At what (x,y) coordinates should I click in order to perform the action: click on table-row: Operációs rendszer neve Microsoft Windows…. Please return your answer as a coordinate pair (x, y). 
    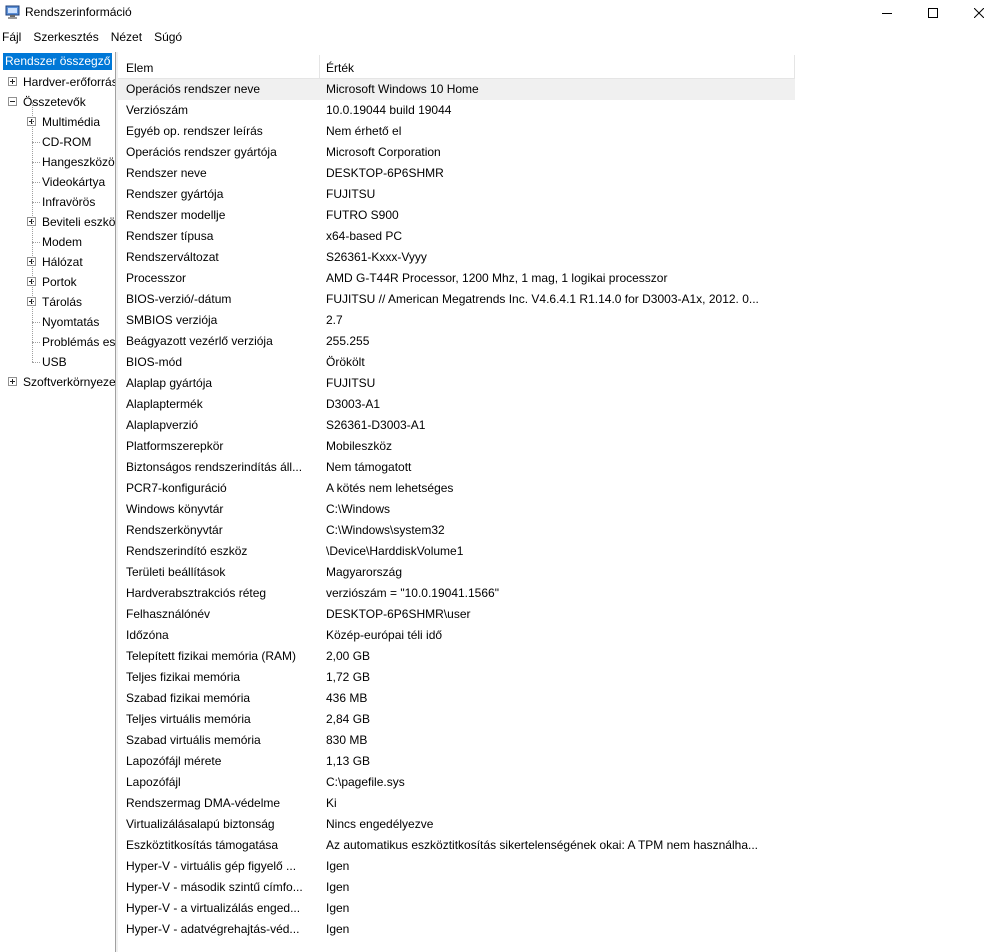
    Looking at the image, I should click on (456, 89).